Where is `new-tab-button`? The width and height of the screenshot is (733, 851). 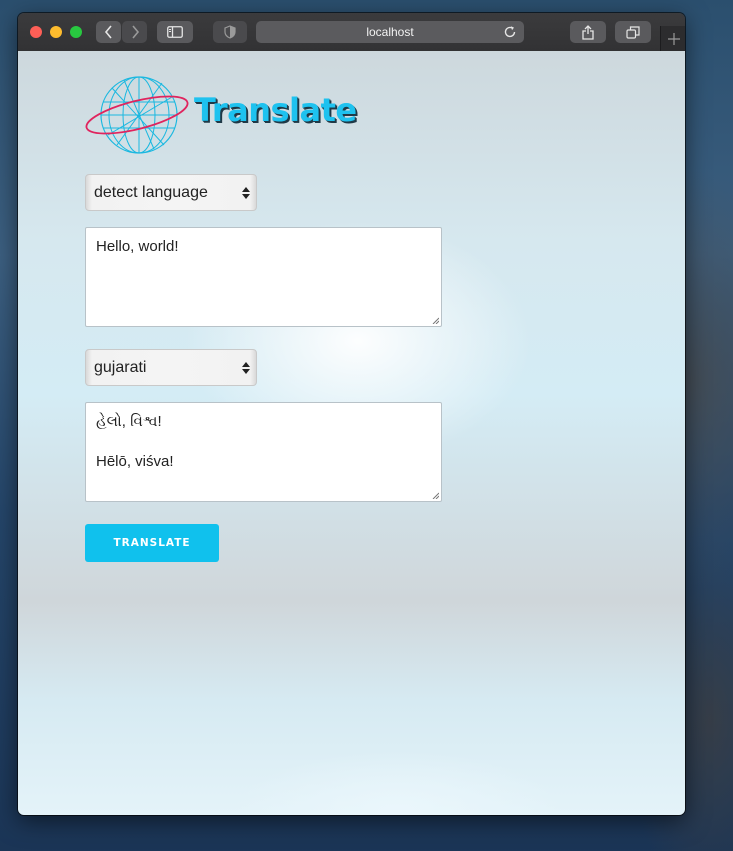
new-tab-button is located at coordinates (672, 38).